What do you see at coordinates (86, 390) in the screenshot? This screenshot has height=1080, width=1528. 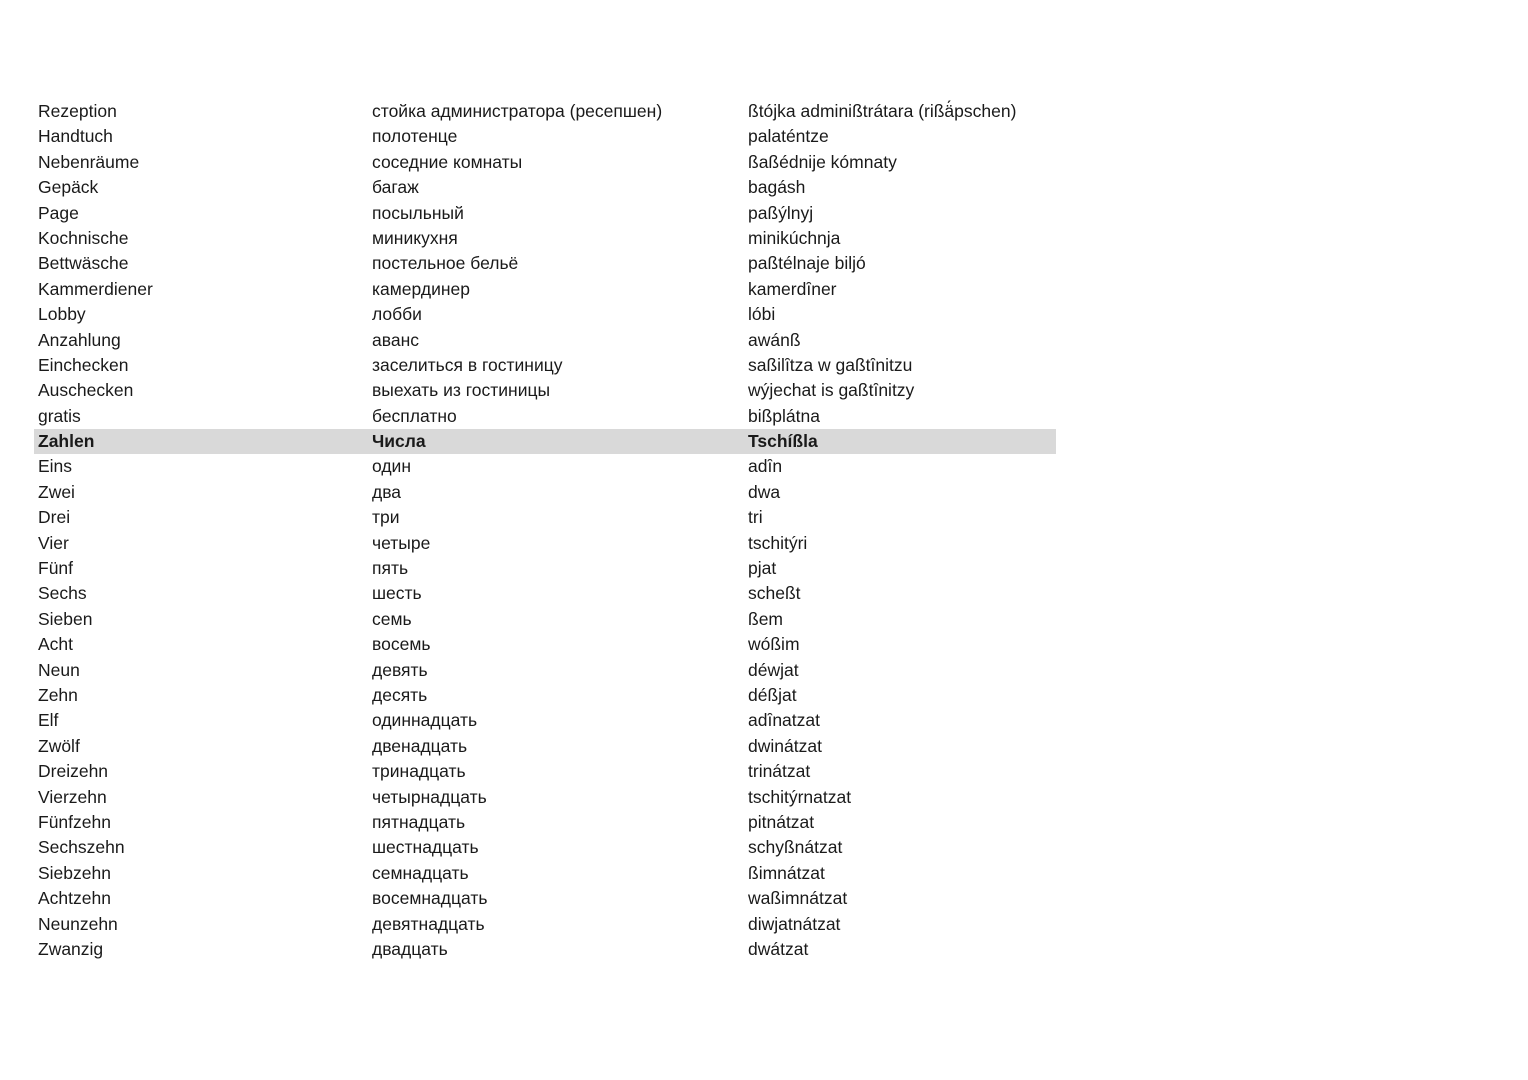 I see `german-cell: Auschecken` at bounding box center [86, 390].